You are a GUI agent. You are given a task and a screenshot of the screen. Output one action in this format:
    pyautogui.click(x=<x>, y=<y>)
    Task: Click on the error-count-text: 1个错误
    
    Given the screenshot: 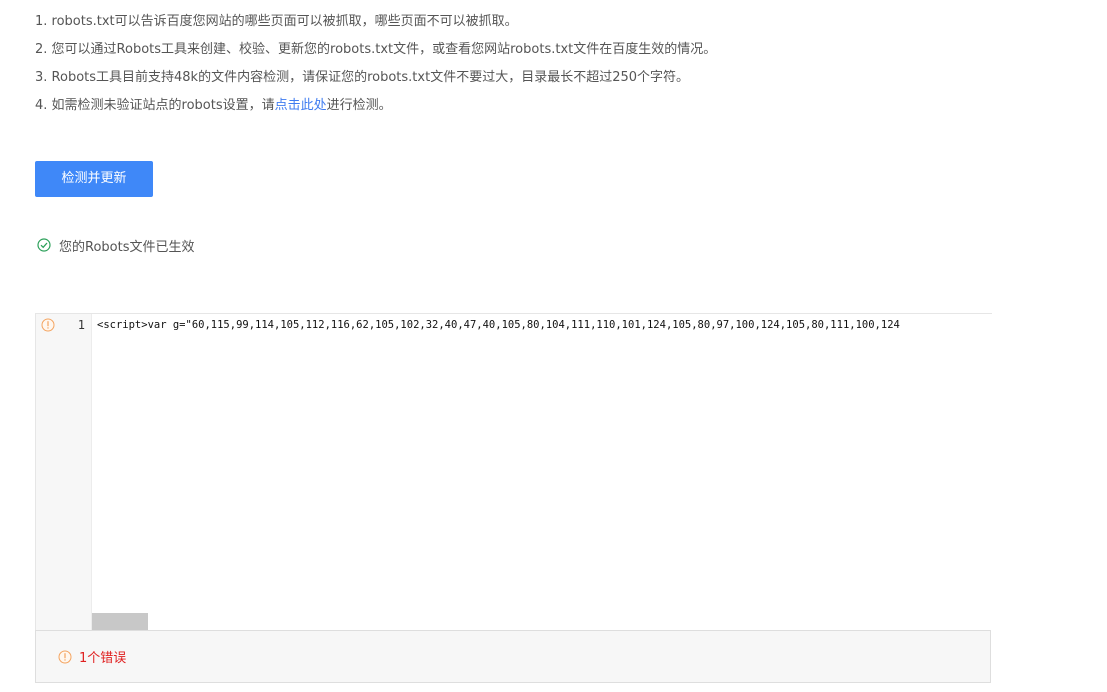 What is the action you would take?
    pyautogui.click(x=102, y=656)
    